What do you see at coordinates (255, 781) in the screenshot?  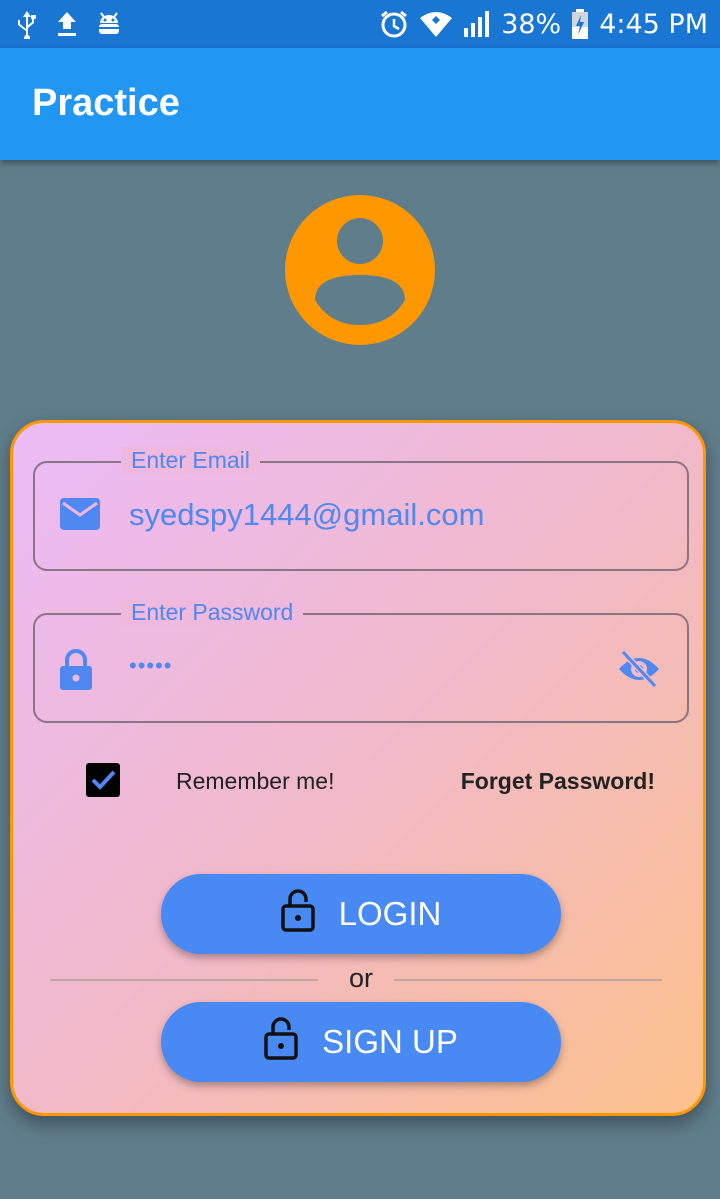 I see `remember-me-label: Remember me!` at bounding box center [255, 781].